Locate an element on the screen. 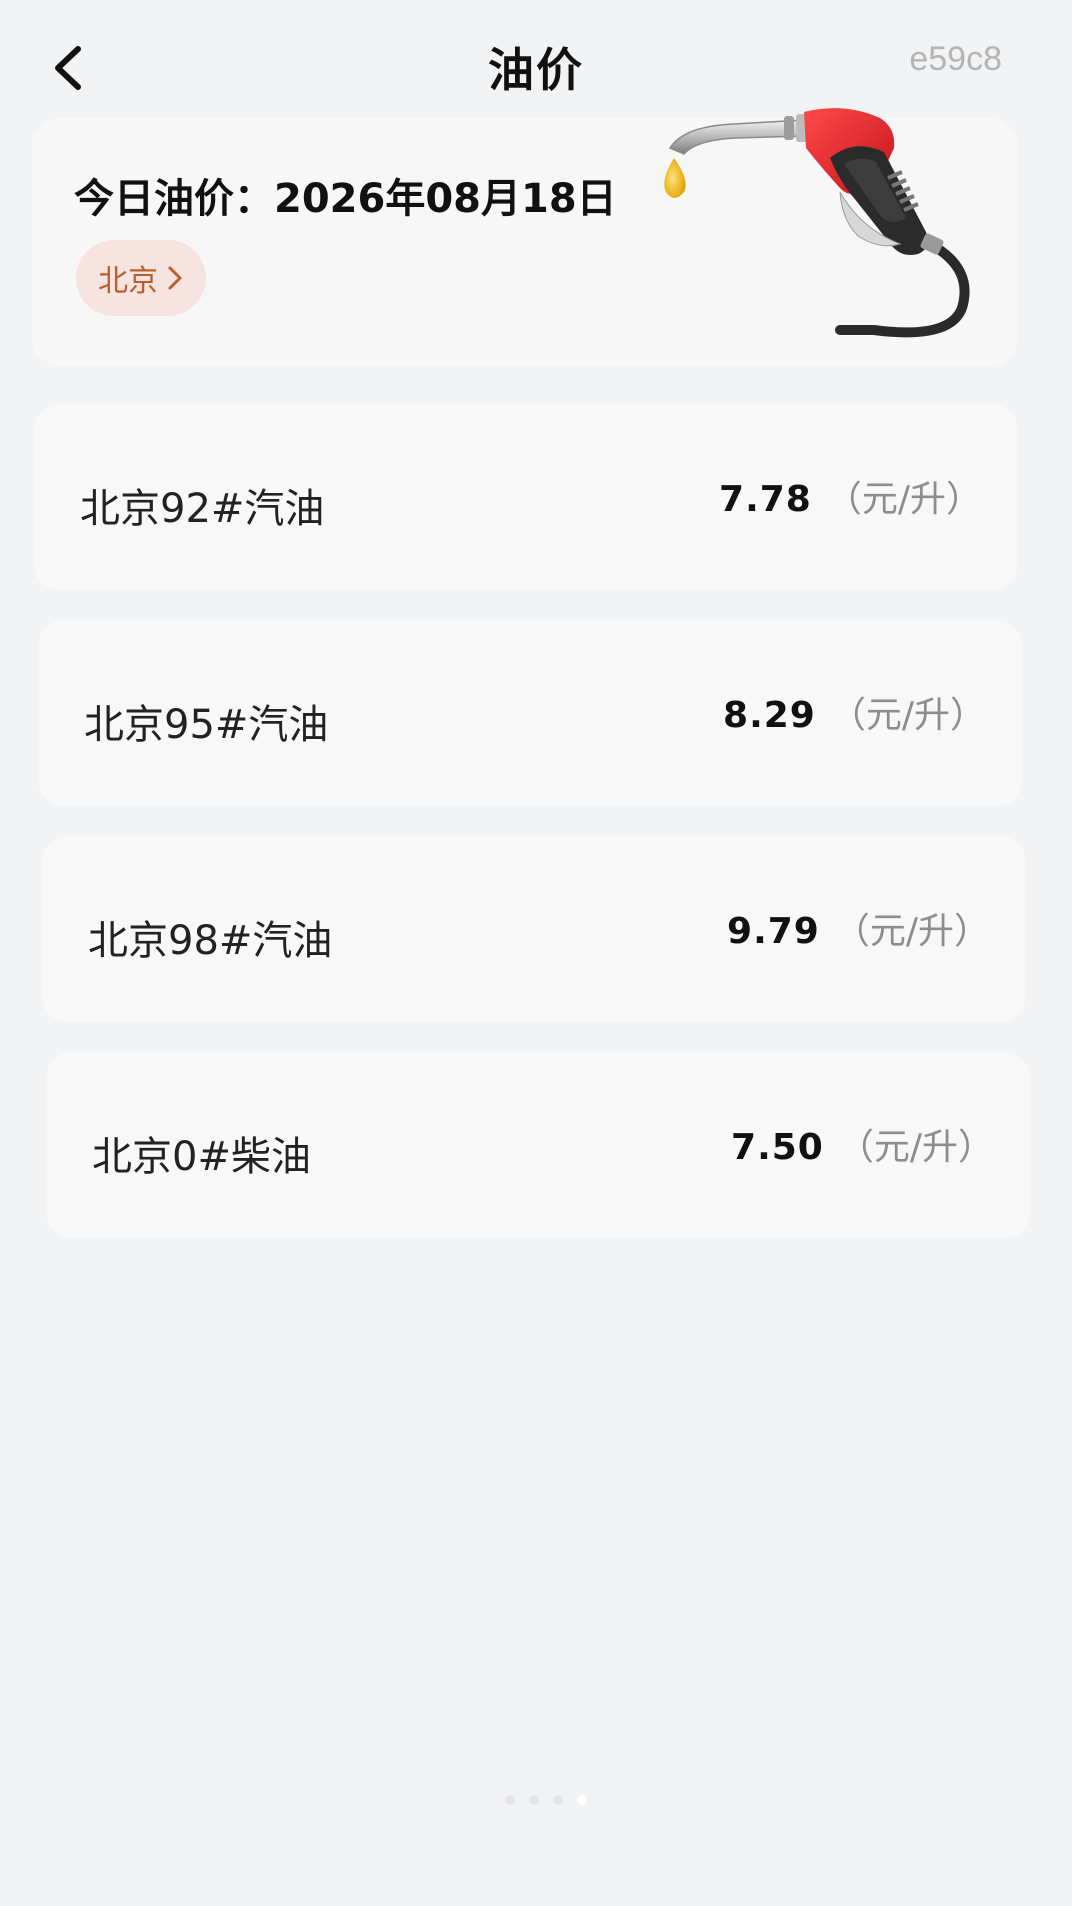 The image size is (1072, 1906). price-value: 7.78 is located at coordinates (765, 499).